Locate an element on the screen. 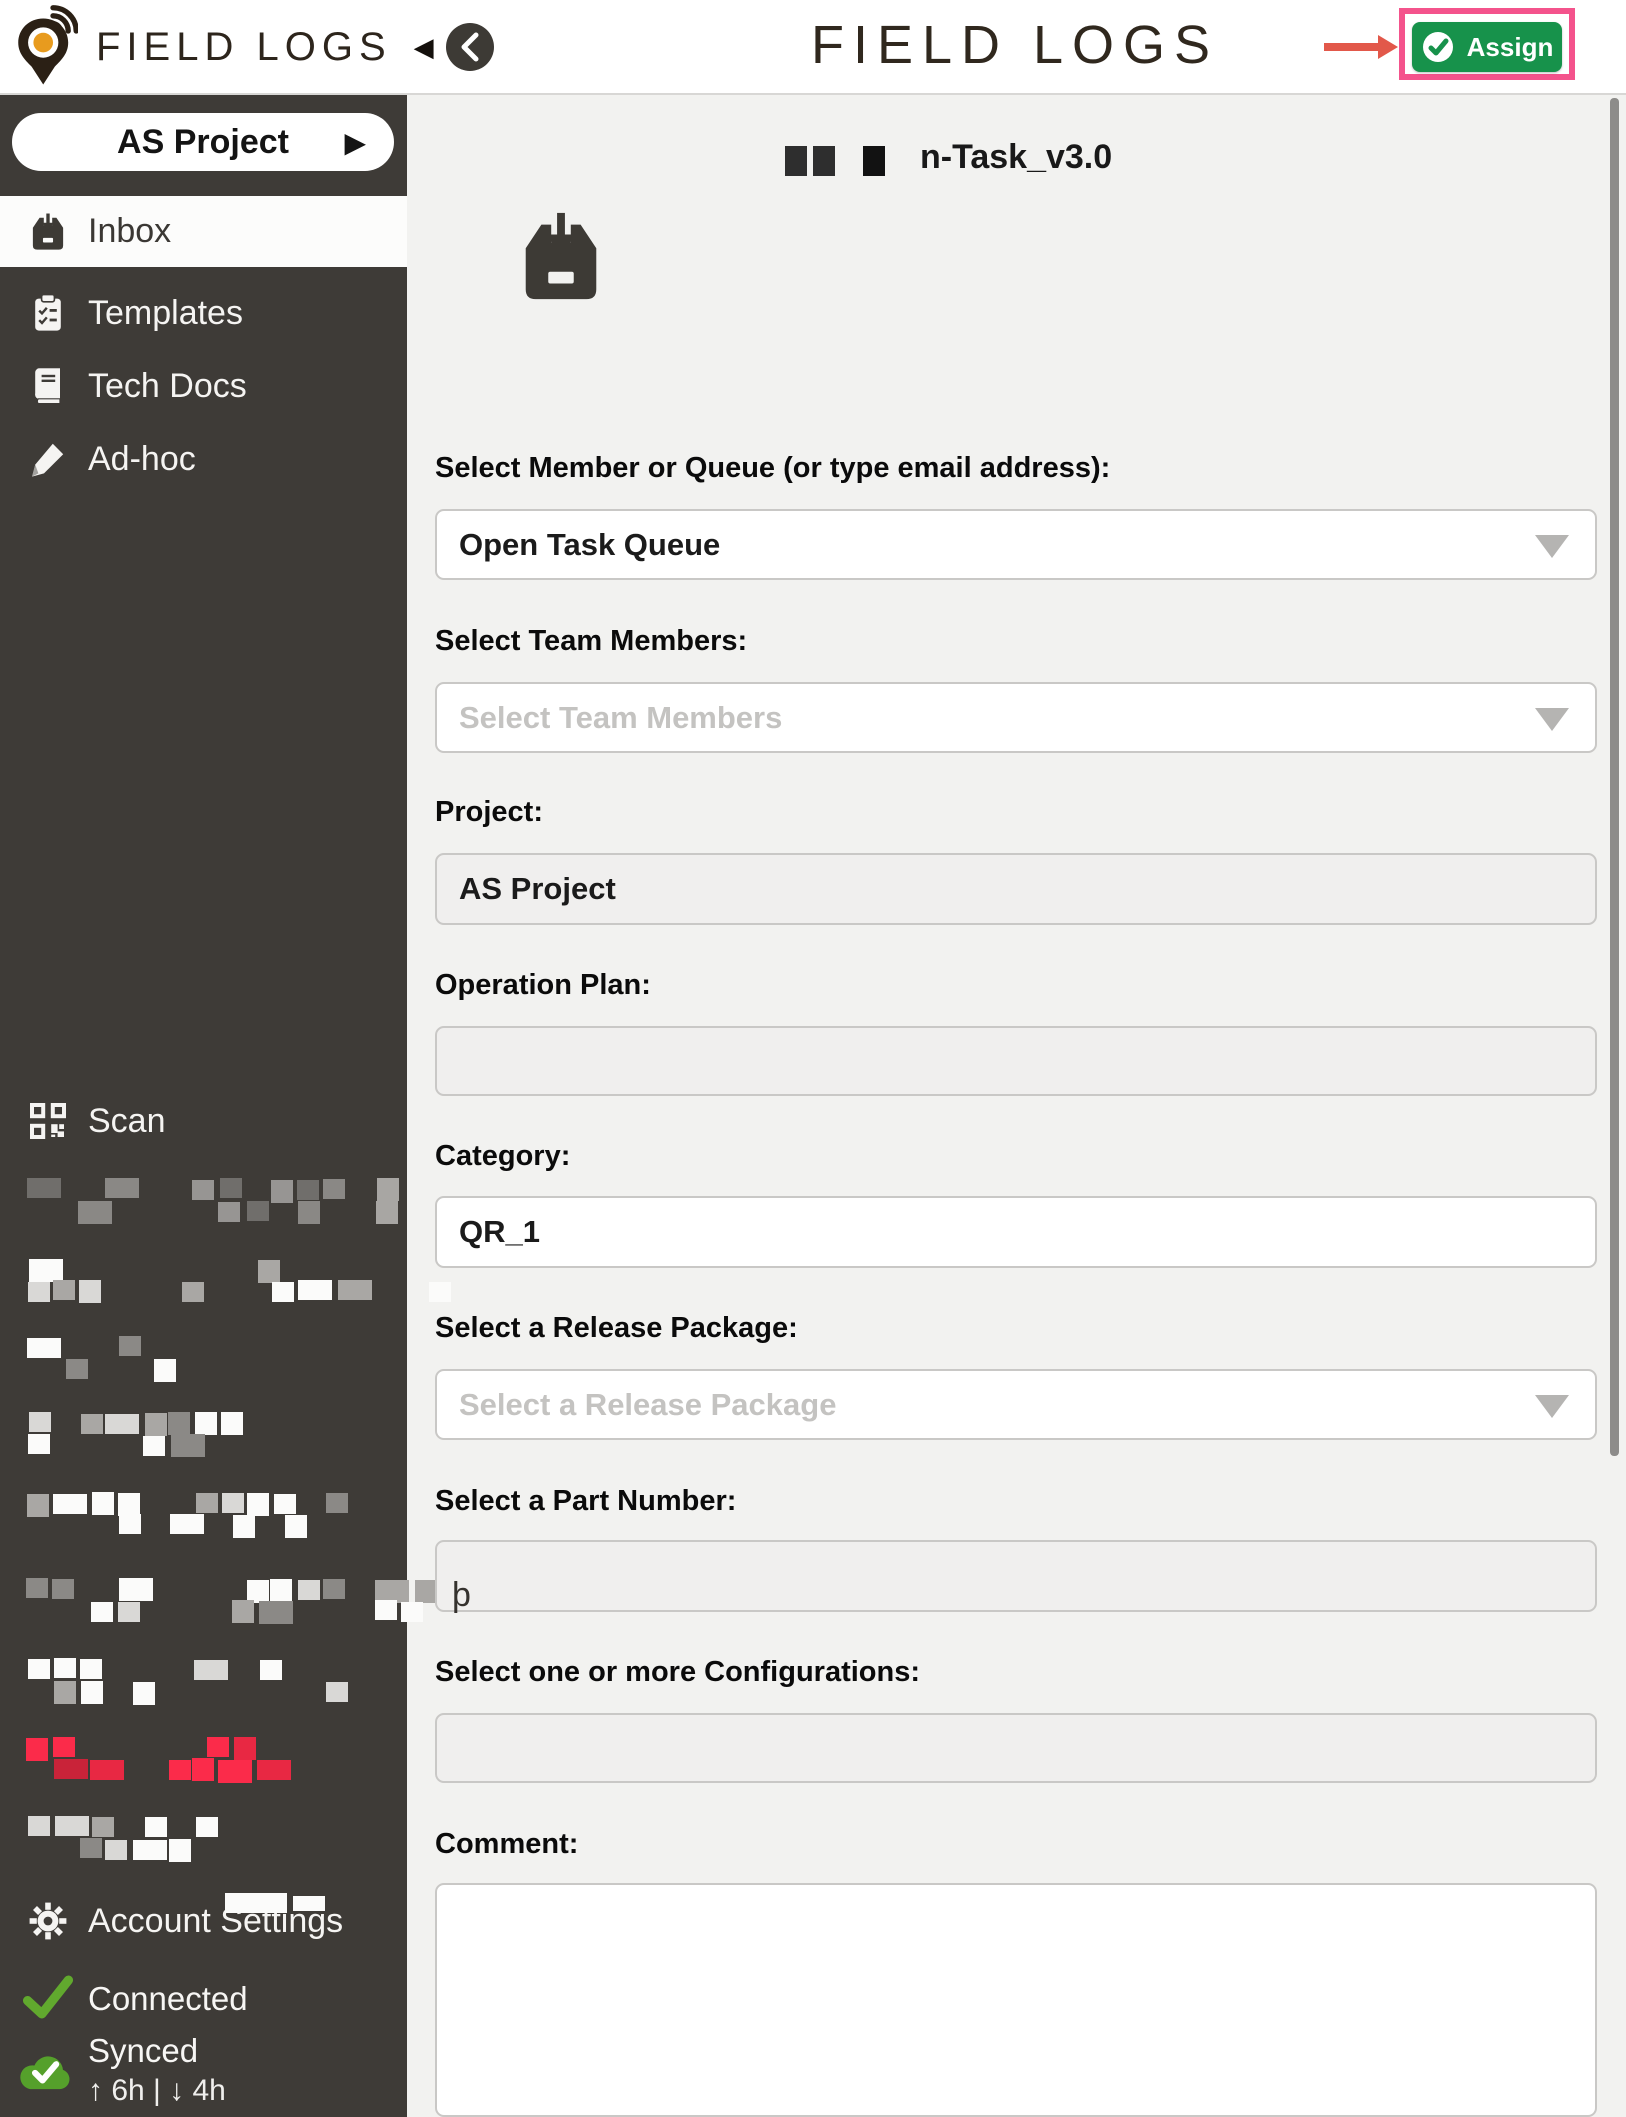 This screenshot has height=2117, width=1626. assign-button-label: Assign is located at coordinates (1510, 46).